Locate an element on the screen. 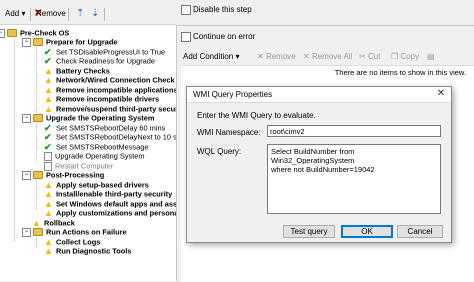 The image size is (474, 282). query-label: WQL Query: is located at coordinates (219, 151).